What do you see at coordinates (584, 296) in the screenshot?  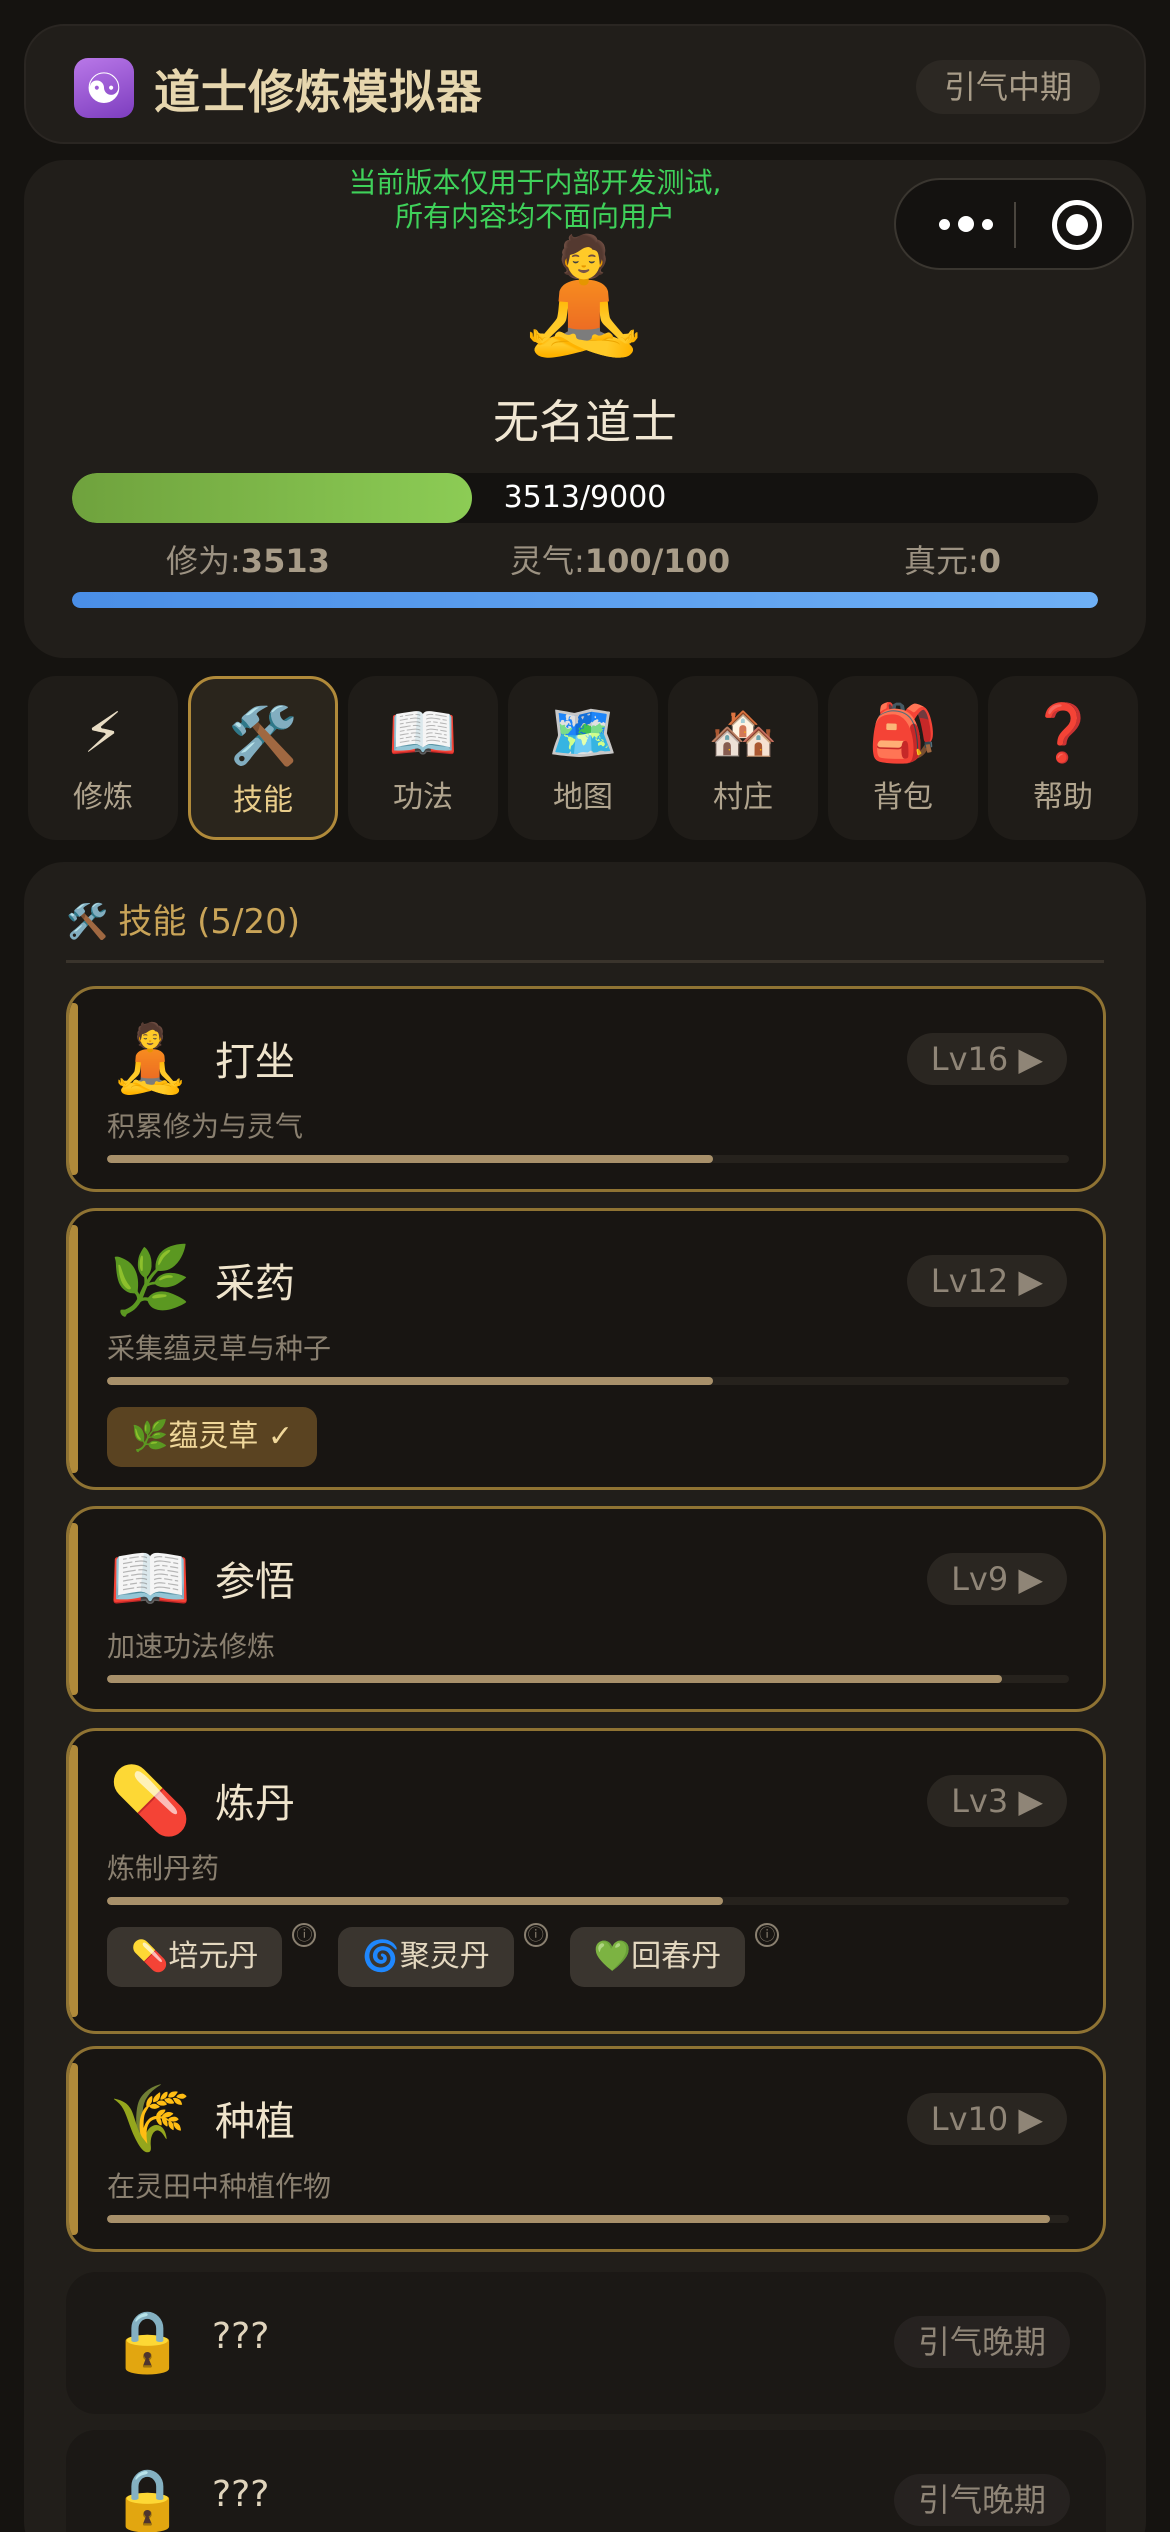 I see `avatar: 🧘` at bounding box center [584, 296].